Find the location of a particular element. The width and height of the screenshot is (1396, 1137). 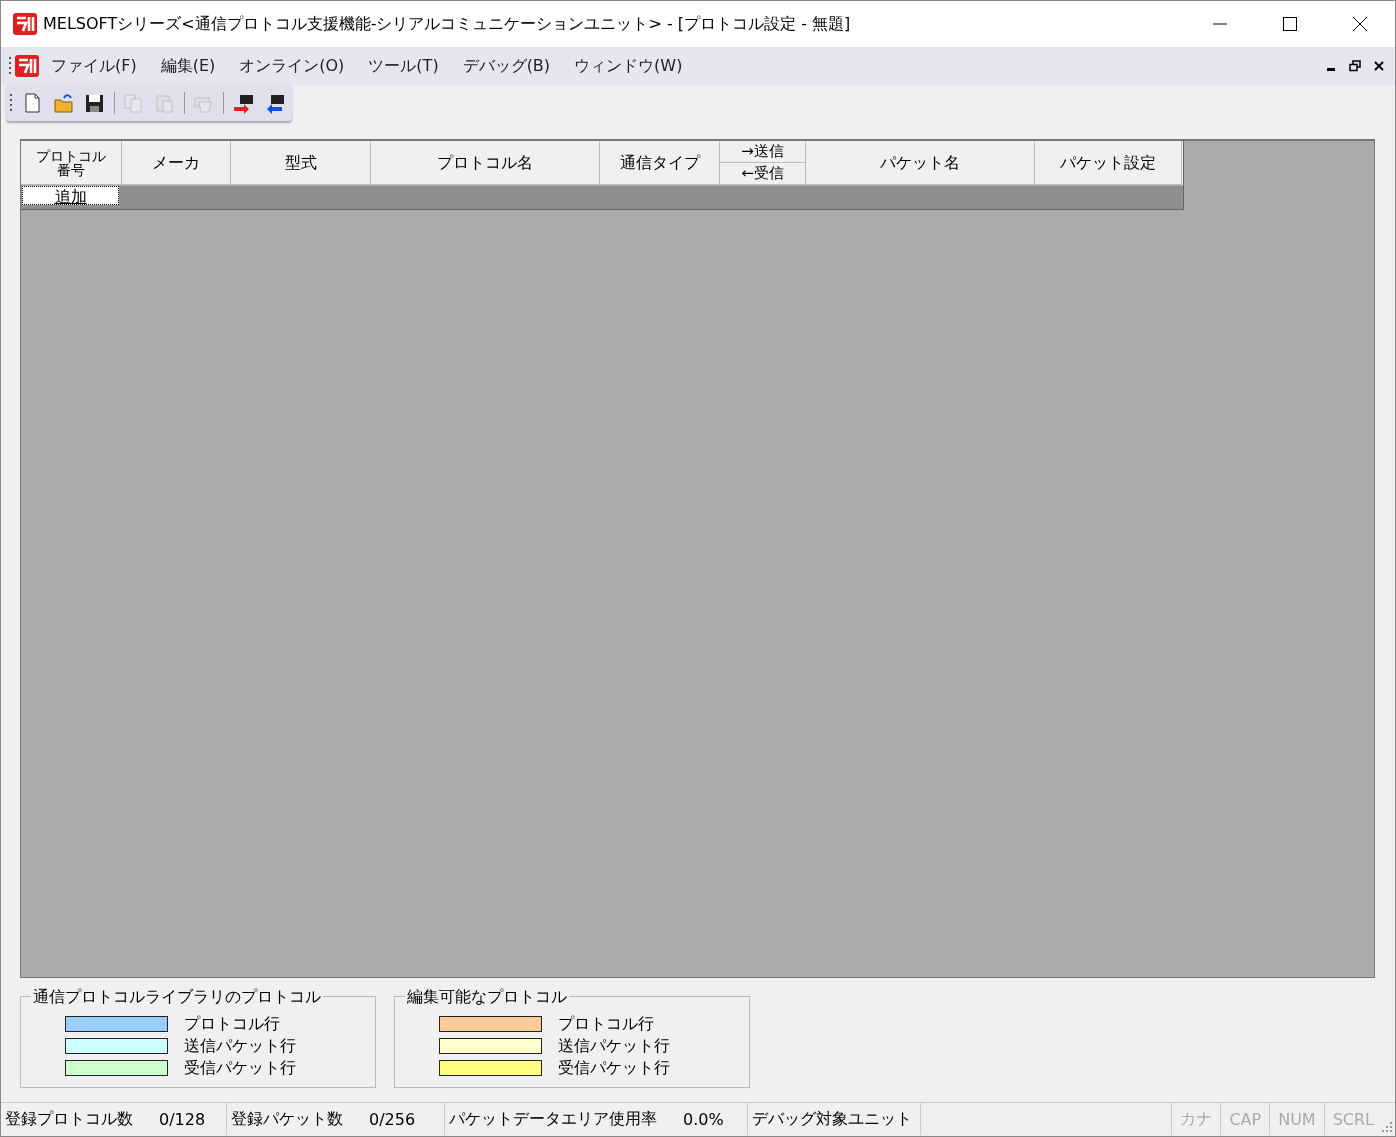

status-indicator: カナ is located at coordinates (1196, 1119).